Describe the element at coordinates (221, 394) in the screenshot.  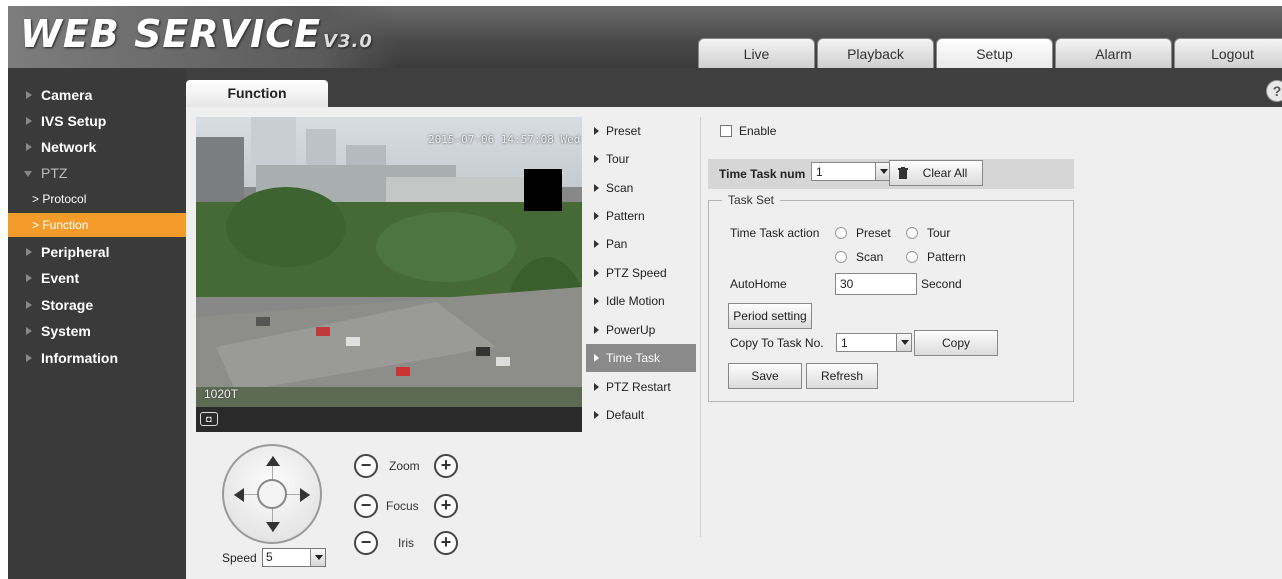
I see `osd-channel-name: 1020T` at that location.